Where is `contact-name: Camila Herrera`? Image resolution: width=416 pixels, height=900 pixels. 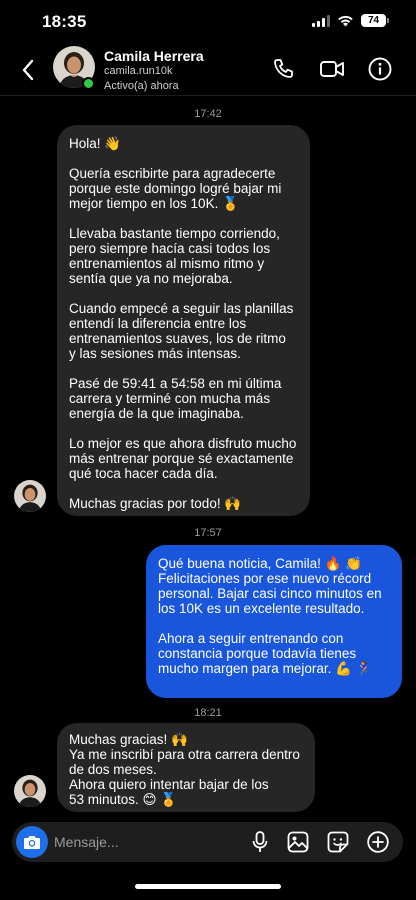
contact-name: Camila Herrera is located at coordinates (154, 56).